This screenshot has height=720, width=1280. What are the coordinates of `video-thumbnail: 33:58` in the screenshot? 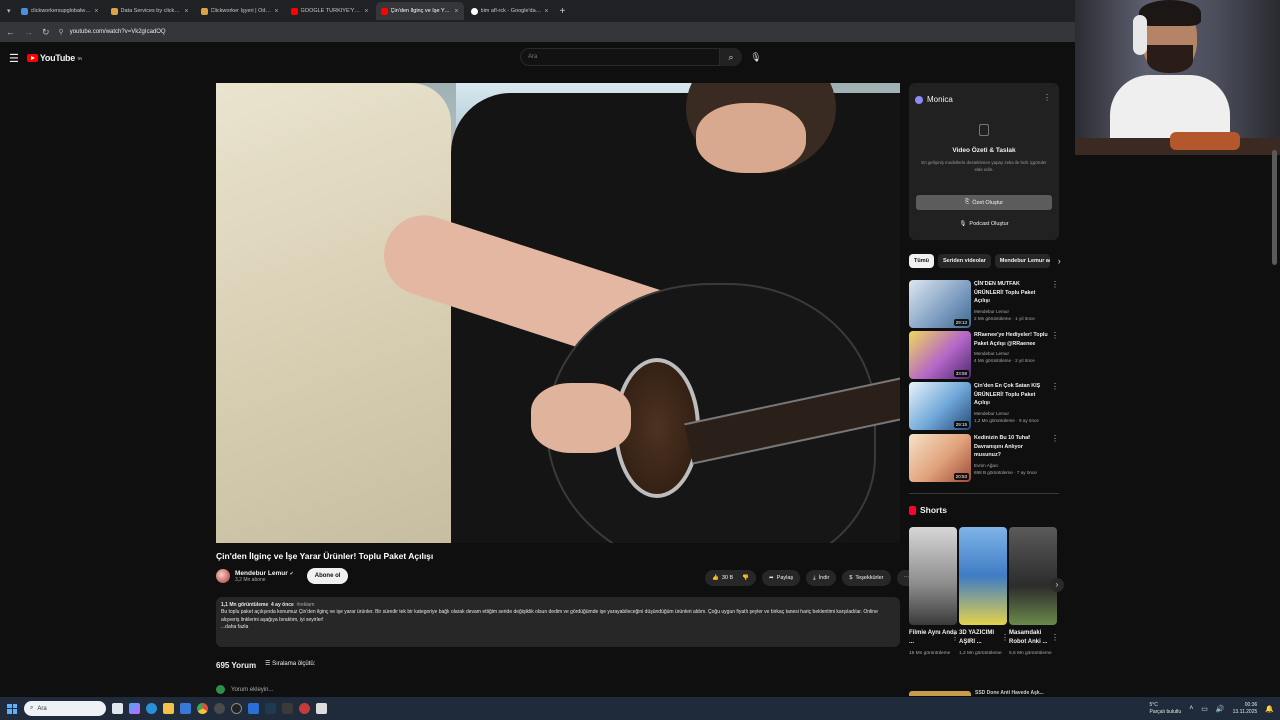 It's located at (940, 355).